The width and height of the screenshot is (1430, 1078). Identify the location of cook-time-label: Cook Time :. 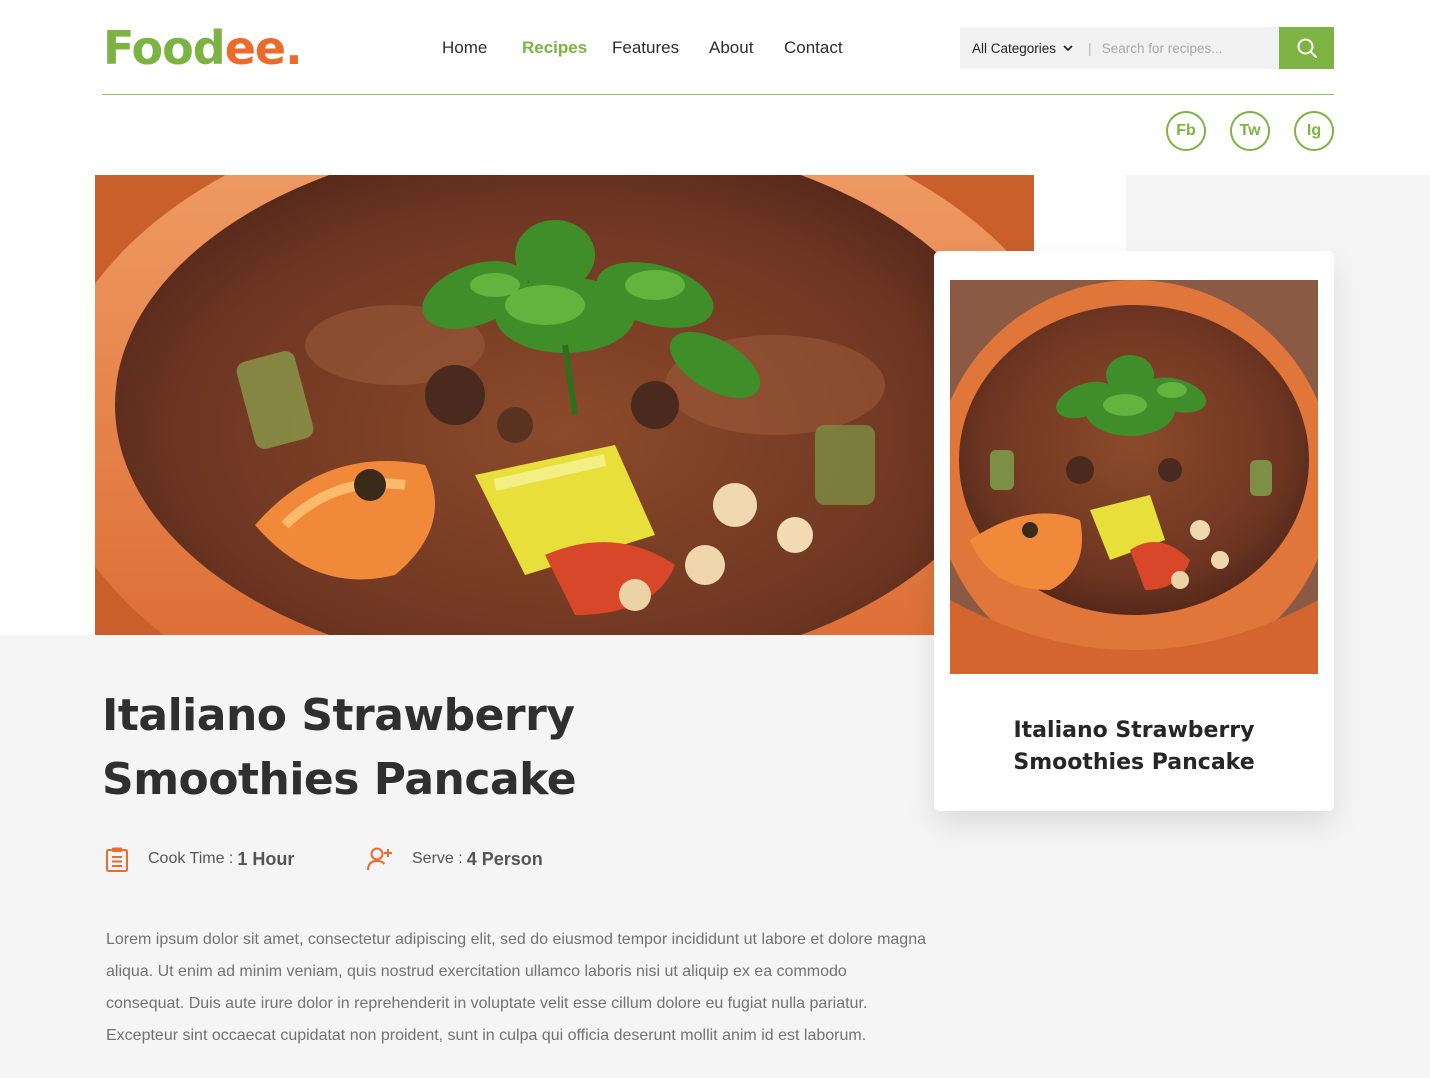
(191, 858).